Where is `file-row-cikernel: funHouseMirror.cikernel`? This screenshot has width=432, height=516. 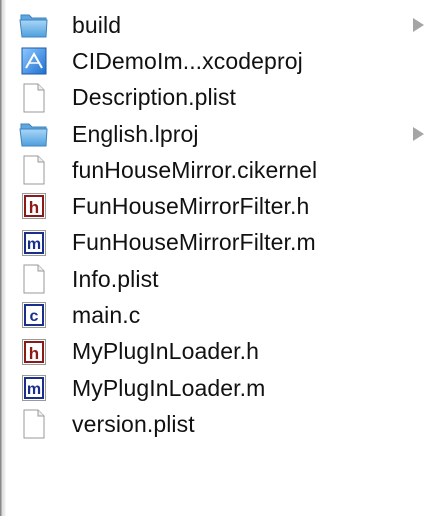
file-row-cikernel: funHouseMirror.cikernel is located at coordinates (216, 170).